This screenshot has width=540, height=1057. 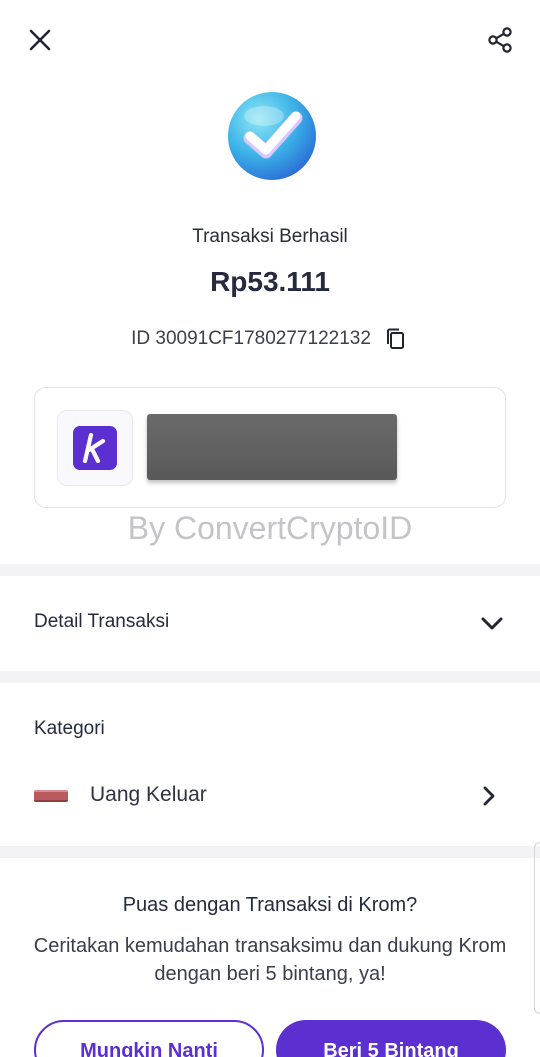 What do you see at coordinates (537, 928) in the screenshot?
I see `floating-edge-handle` at bounding box center [537, 928].